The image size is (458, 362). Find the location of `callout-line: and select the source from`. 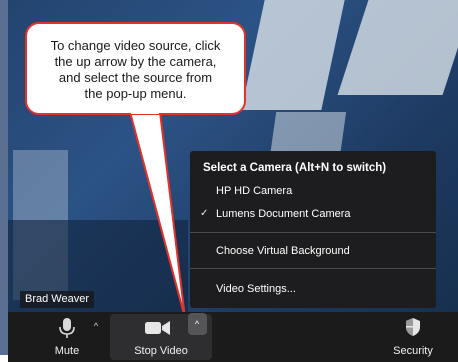

callout-line: and select the source from is located at coordinates (135, 77).